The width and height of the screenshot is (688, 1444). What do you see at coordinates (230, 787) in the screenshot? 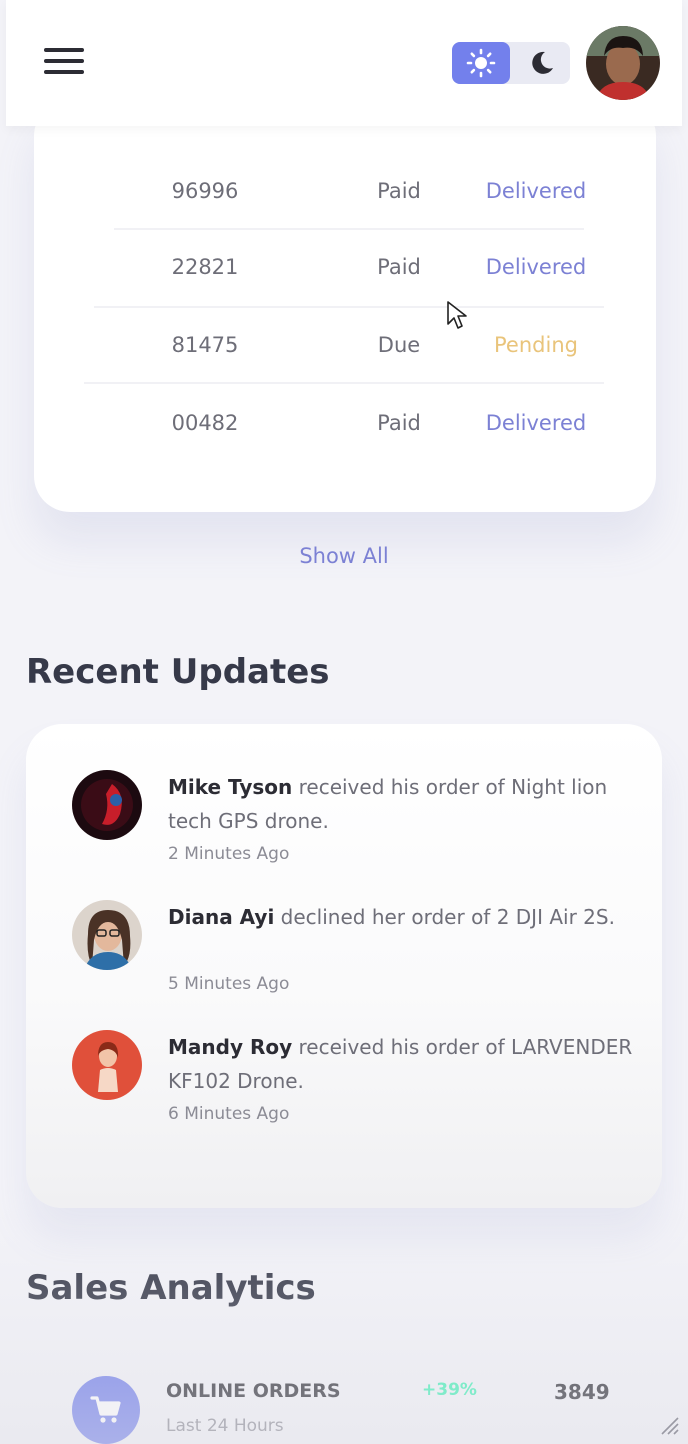
I see `update-user-name: Mike Tyson` at bounding box center [230, 787].